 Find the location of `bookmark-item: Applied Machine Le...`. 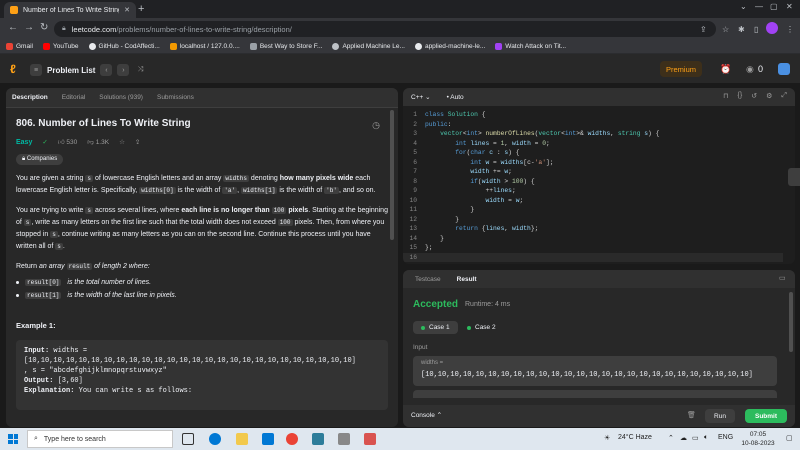

bookmark-item: Applied Machine Le... is located at coordinates (368, 46).